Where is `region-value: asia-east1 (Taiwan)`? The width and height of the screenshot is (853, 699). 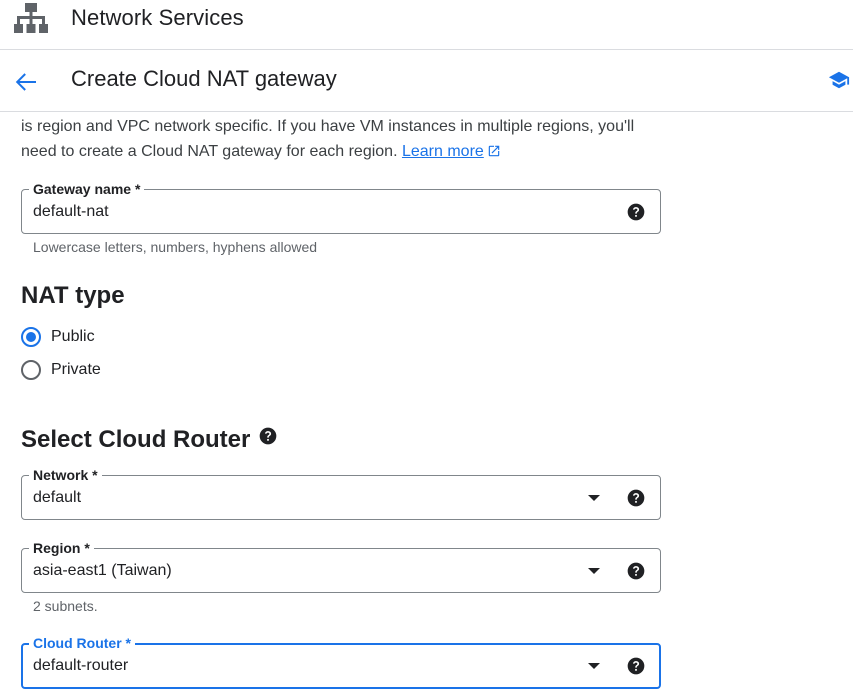
region-value: asia-east1 (Taiwan) is located at coordinates (102, 571).